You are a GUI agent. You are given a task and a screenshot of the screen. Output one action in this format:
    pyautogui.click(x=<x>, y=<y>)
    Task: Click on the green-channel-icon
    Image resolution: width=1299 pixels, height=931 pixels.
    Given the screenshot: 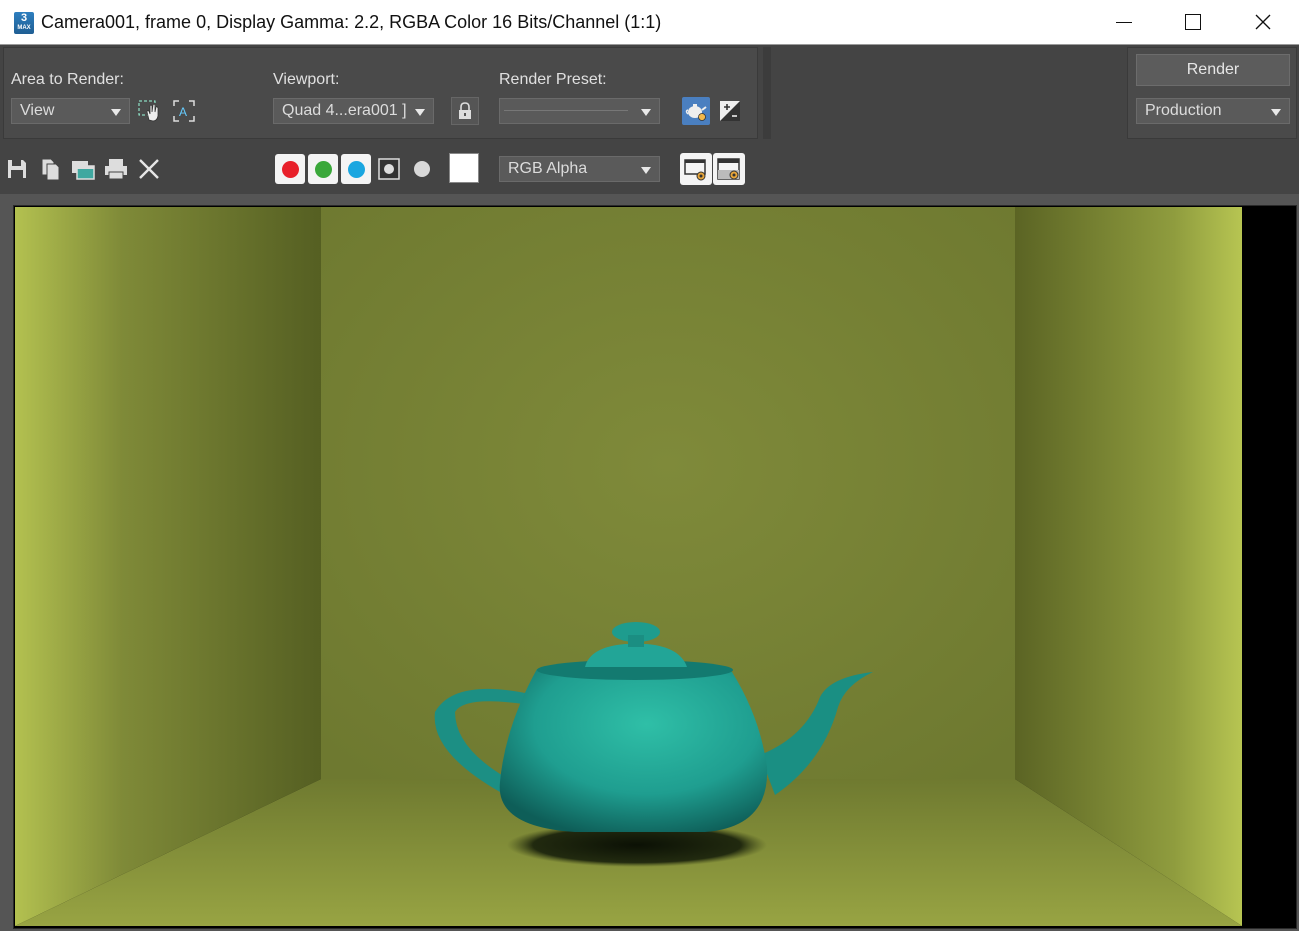 What is the action you would take?
    pyautogui.click(x=323, y=169)
    